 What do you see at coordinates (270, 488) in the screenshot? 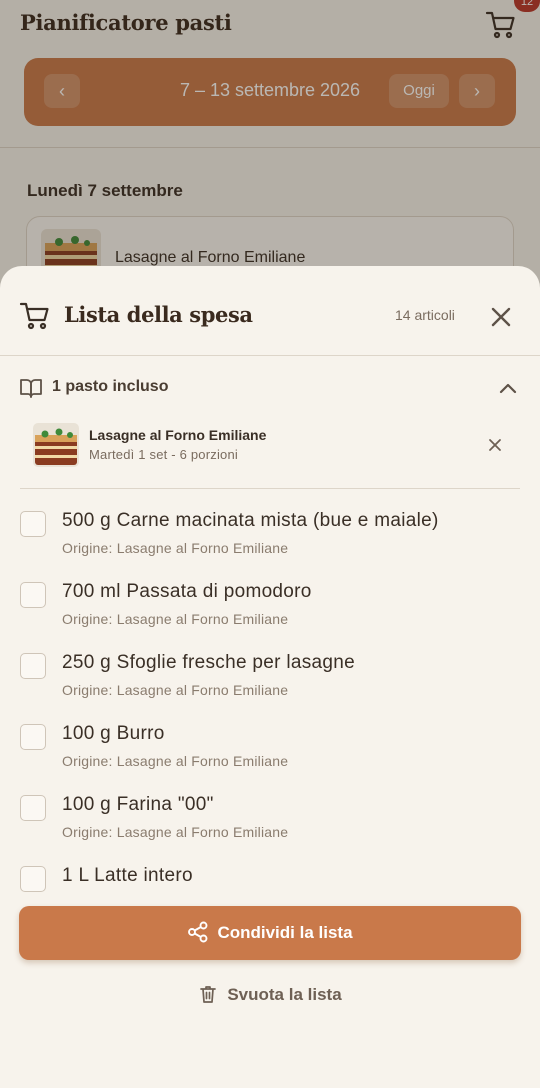
I see `divider` at bounding box center [270, 488].